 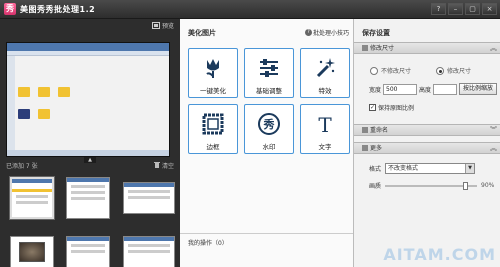 What do you see at coordinates (269, 91) in the screenshot?
I see `tile-label: 基础调整` at bounding box center [269, 91].